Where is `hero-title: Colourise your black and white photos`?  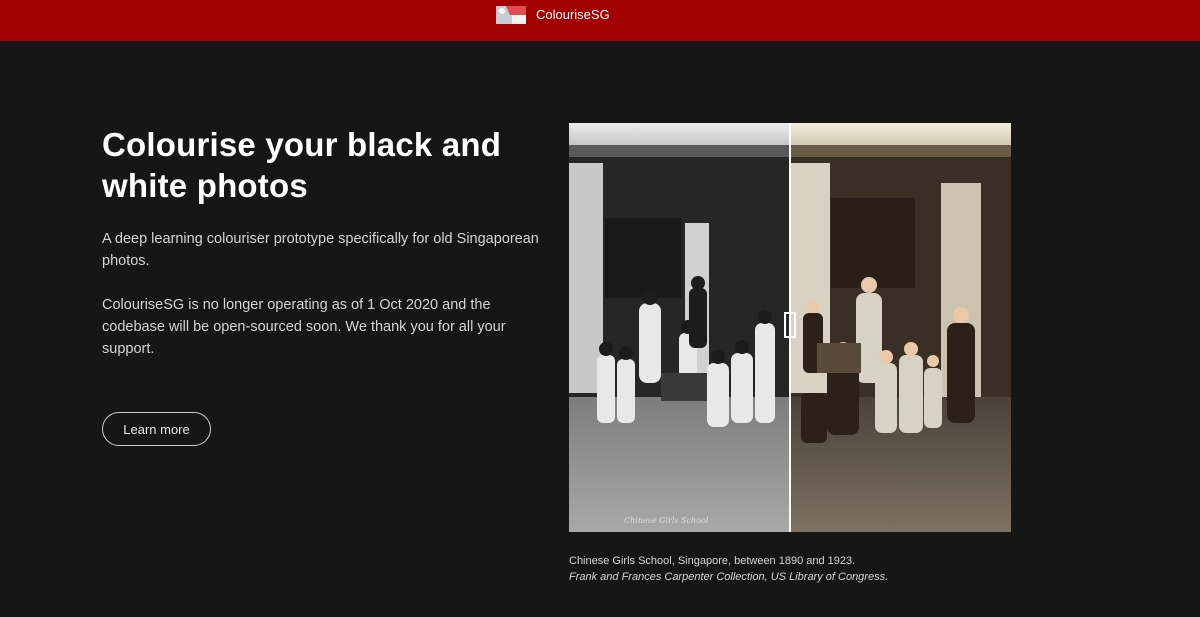 hero-title: Colourise your black and white photos is located at coordinates (302, 165).